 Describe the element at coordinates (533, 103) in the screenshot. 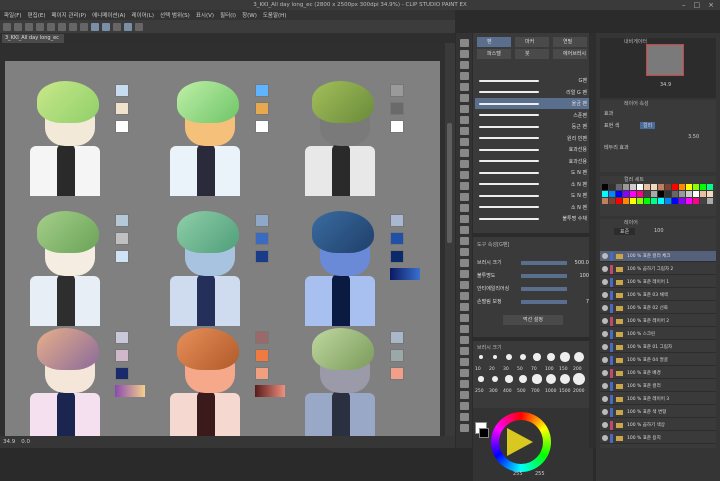

I see `brush-preset: 울금 펜` at that location.